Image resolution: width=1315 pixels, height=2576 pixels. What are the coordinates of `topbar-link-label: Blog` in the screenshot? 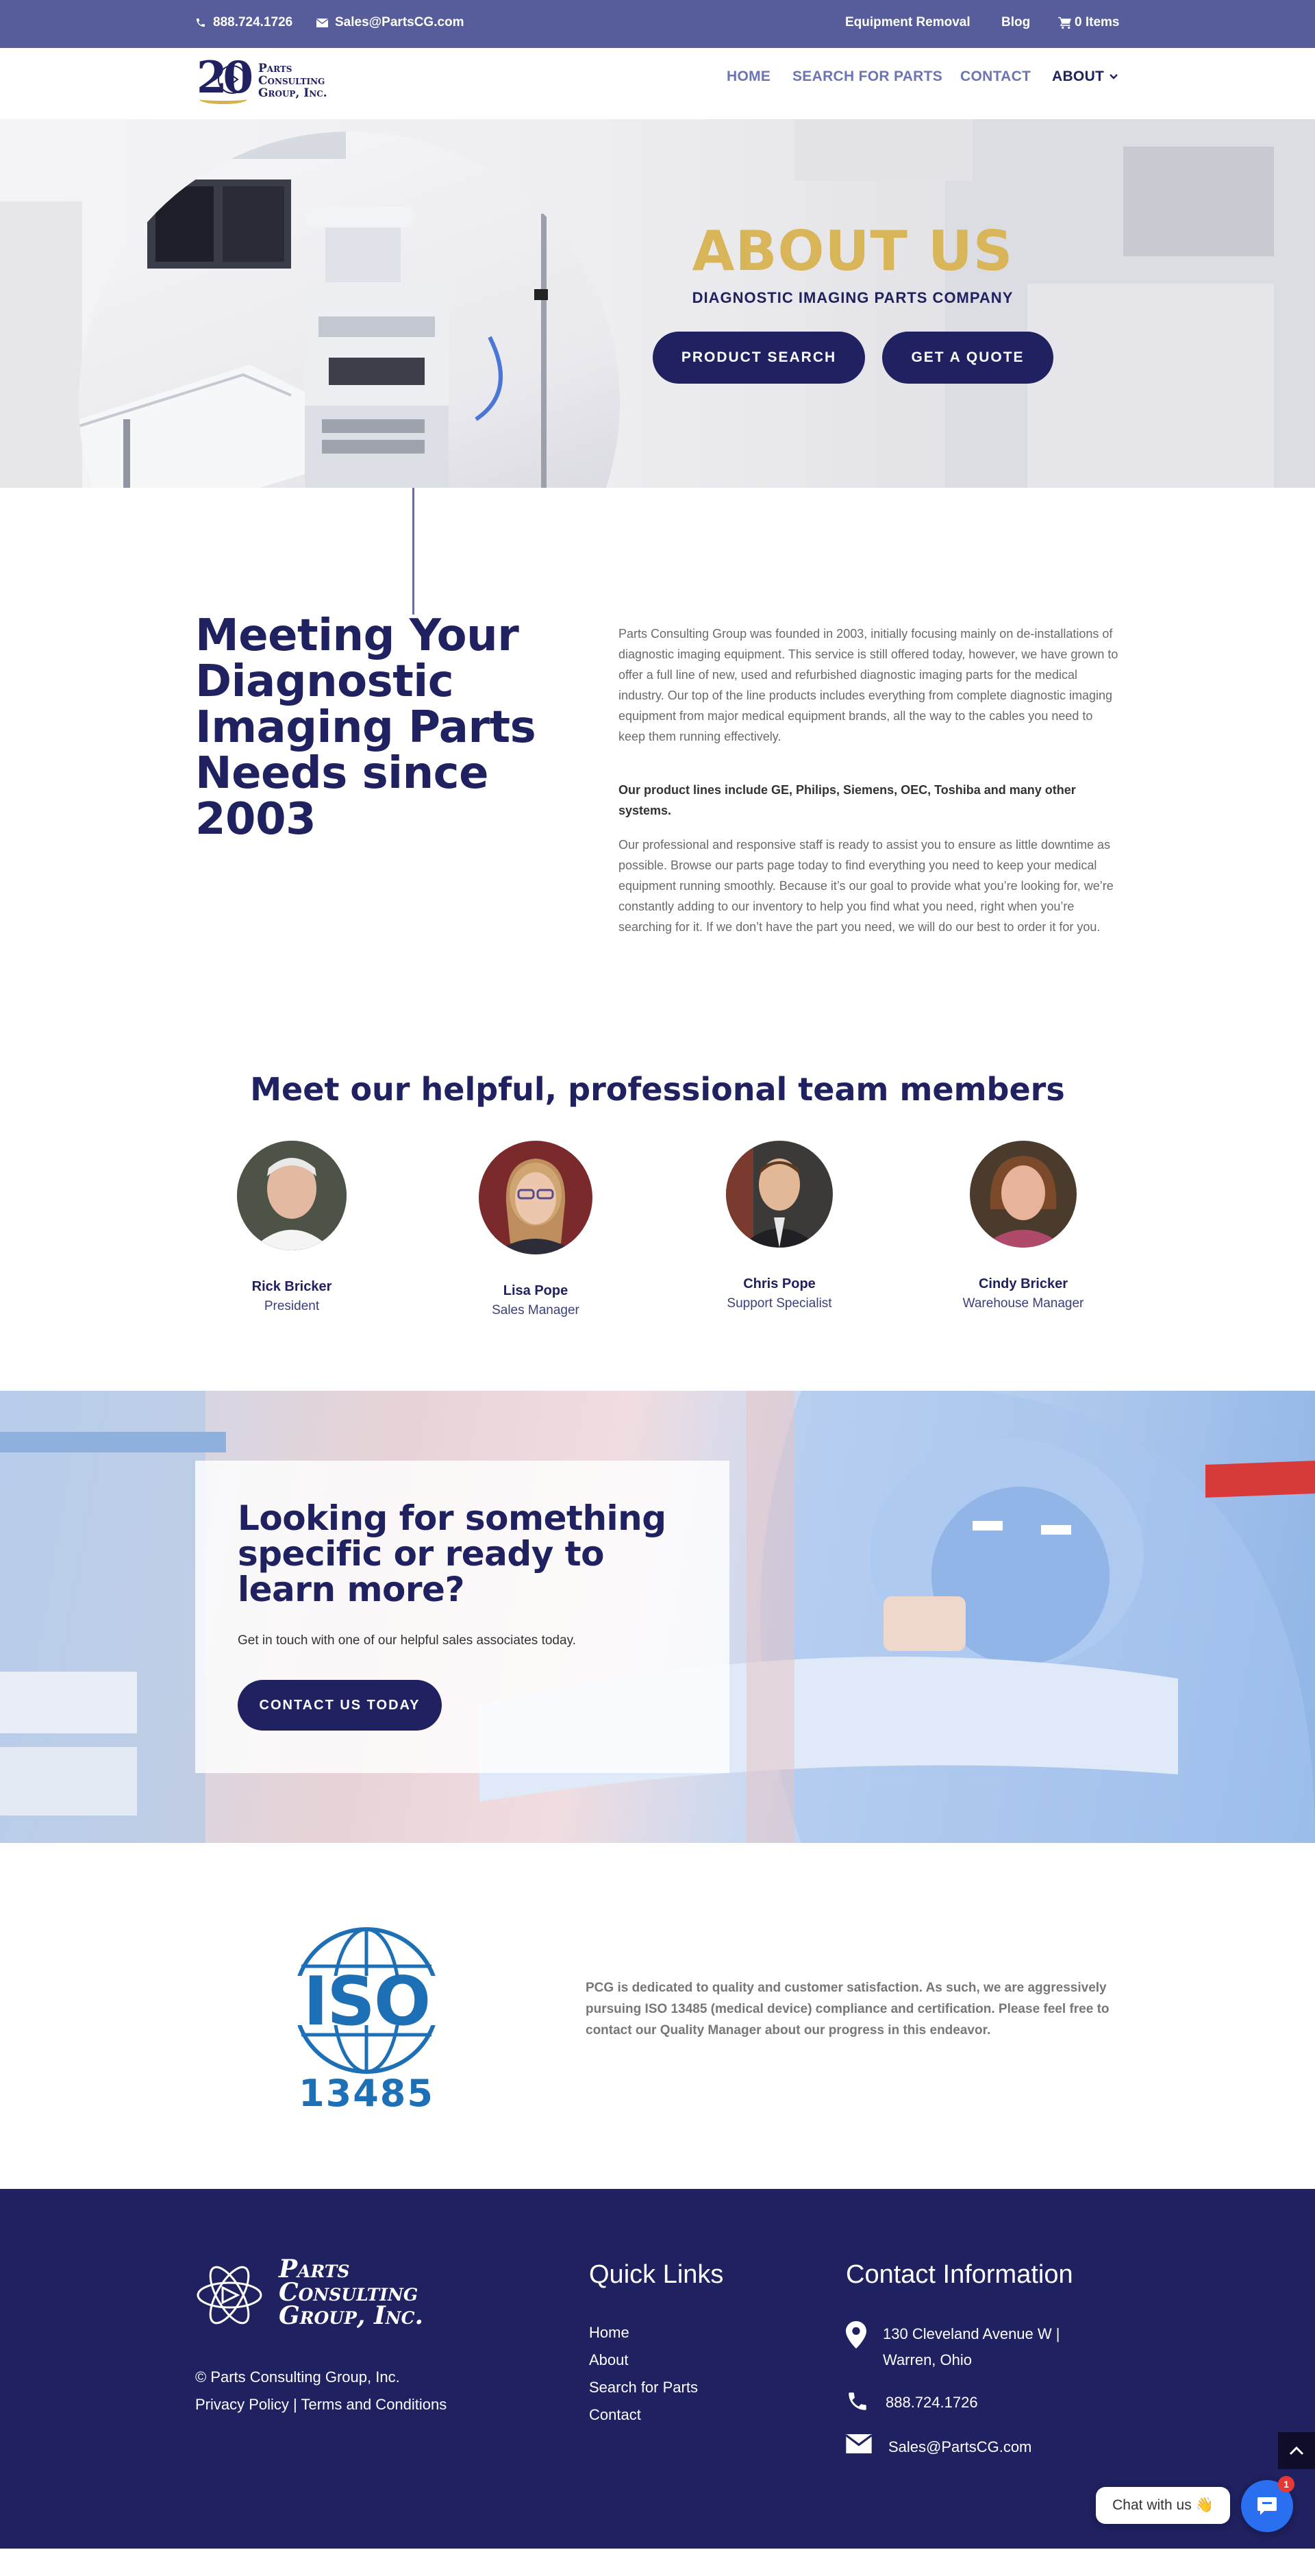 It's located at (1016, 22).